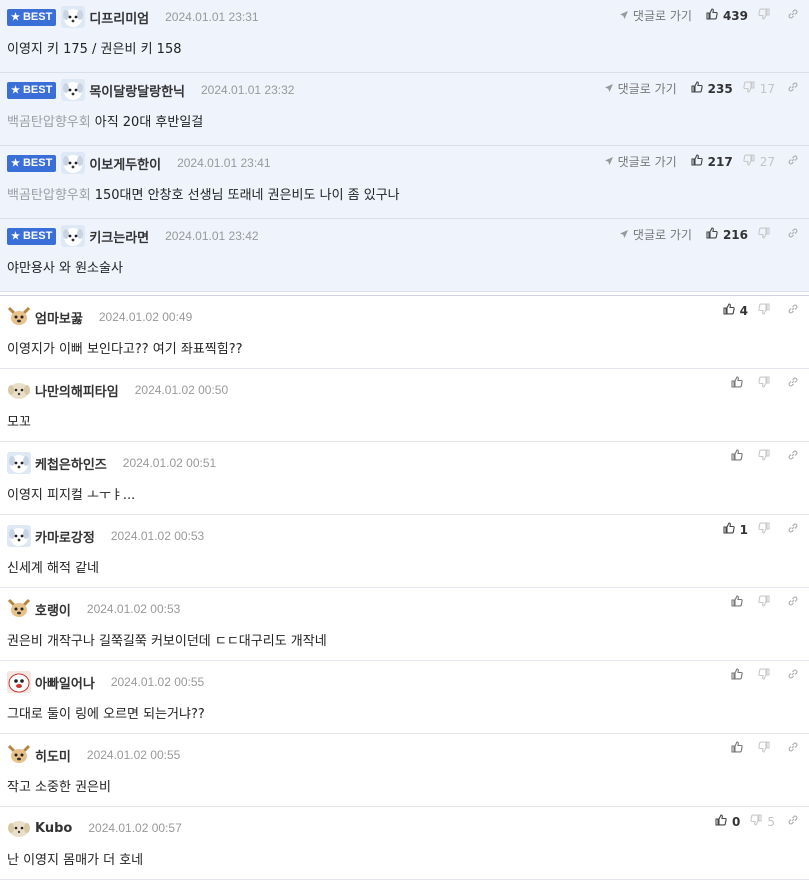 This screenshot has height=880, width=809. Describe the element at coordinates (37, 17) in the screenshot. I see `best-badge-label: BEST` at that location.